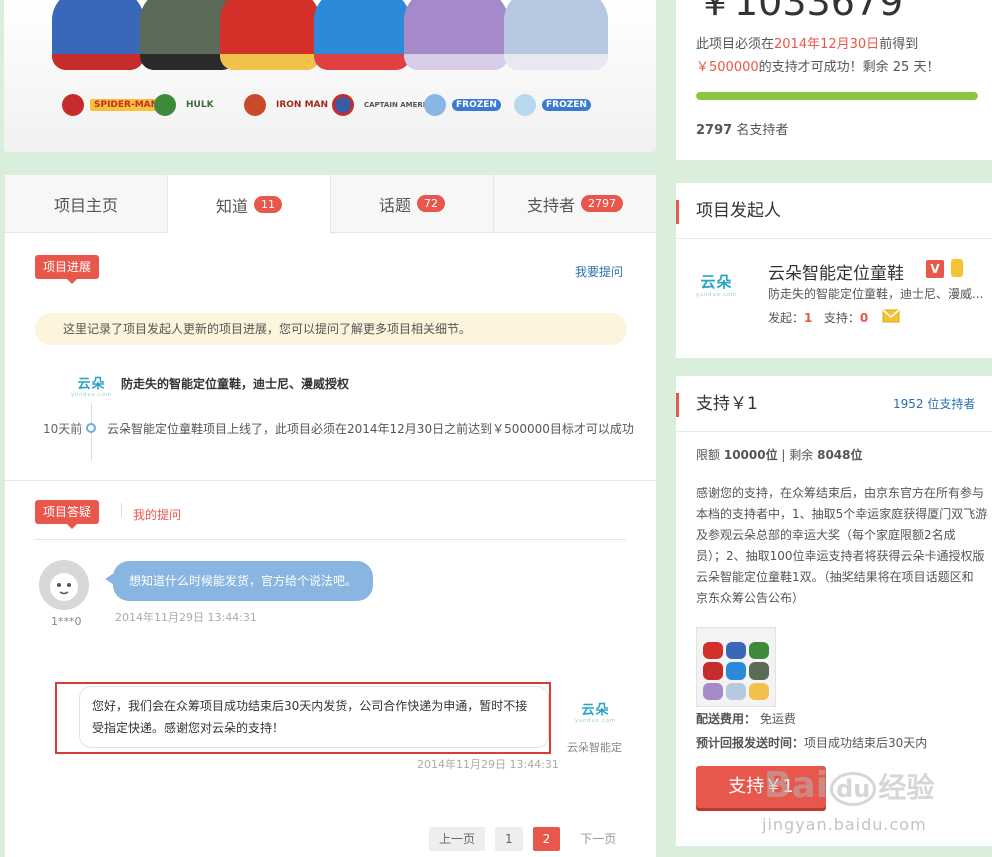 The image size is (992, 857). Describe the element at coordinates (800, 12) in the screenshot. I see `funding-amount: ￥1033679` at that location.